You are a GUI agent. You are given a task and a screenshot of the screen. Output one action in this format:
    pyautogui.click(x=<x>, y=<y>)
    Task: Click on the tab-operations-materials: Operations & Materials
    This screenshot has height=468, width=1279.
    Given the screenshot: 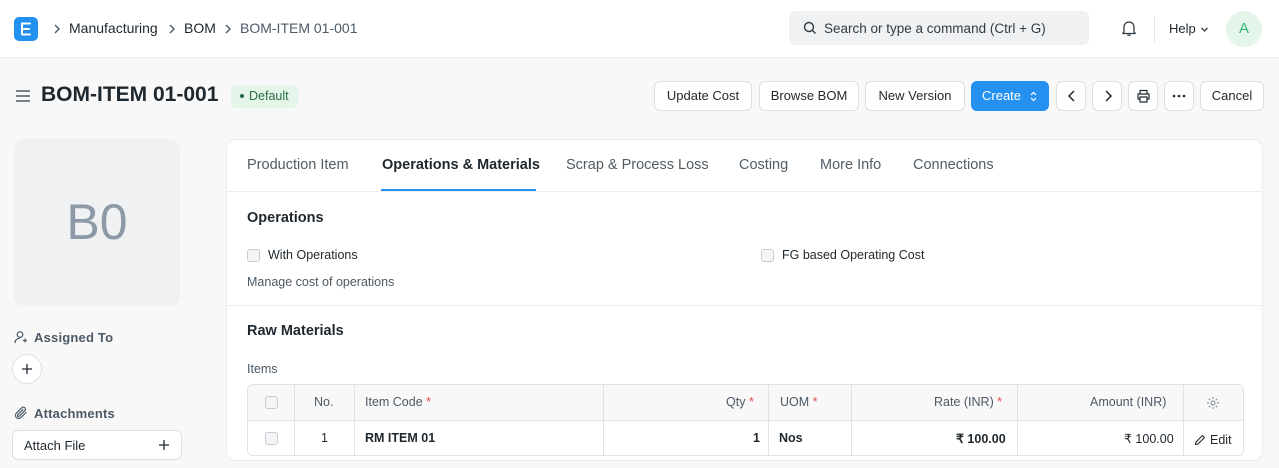 What is the action you would take?
    pyautogui.click(x=461, y=165)
    